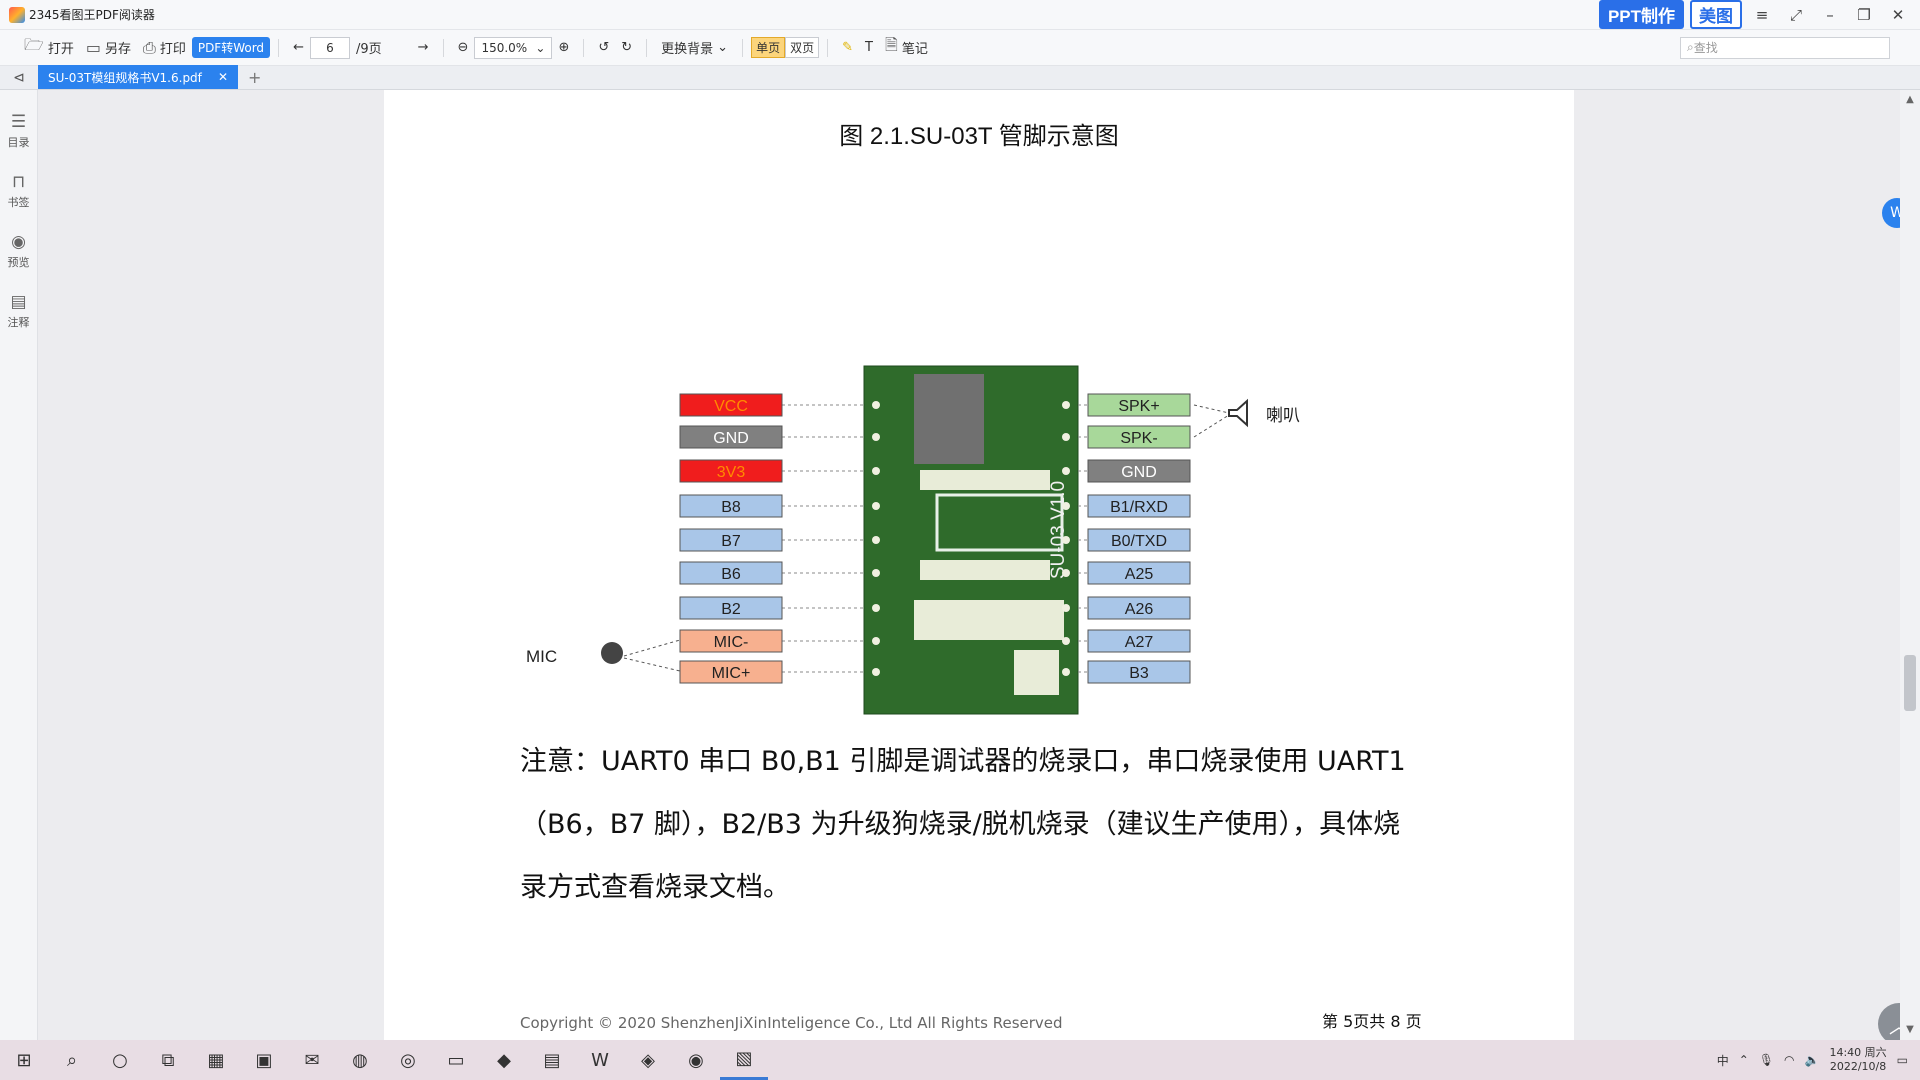 This screenshot has height=1080, width=1920. Describe the element at coordinates (744, 1060) in the screenshot. I see `pdf-reader-icon: ▧` at that location.